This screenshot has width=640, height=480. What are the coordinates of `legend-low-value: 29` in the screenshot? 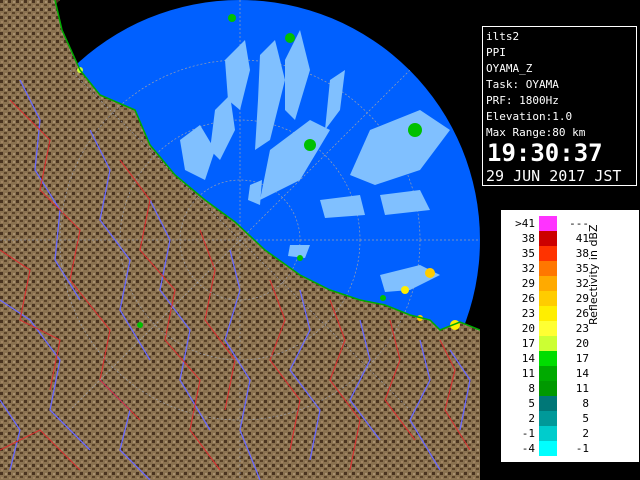 It's located at (528, 283).